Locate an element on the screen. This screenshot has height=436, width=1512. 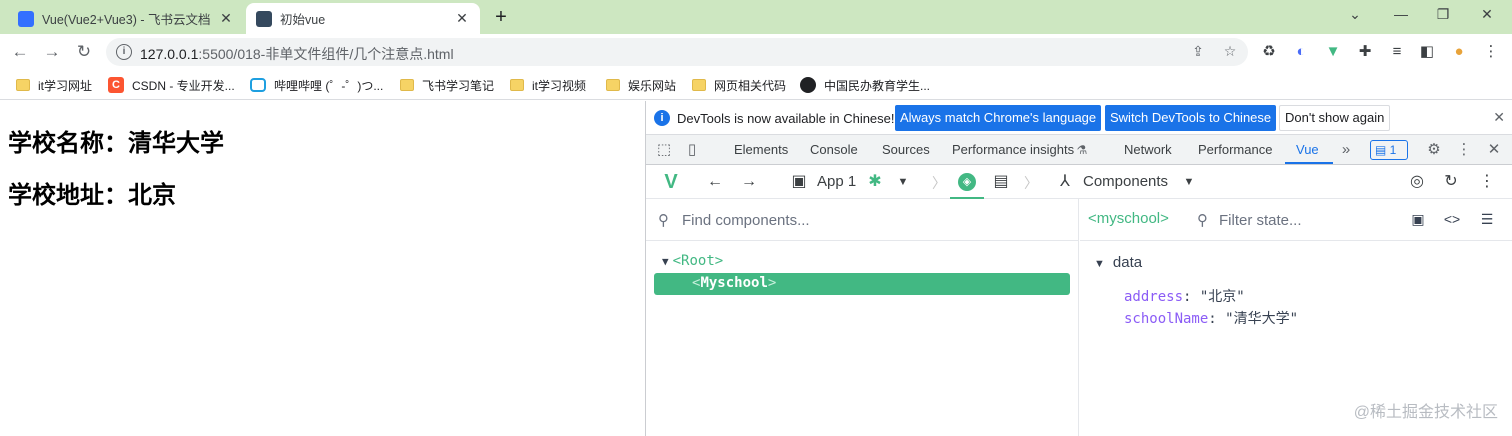
tab-network: Network is located at coordinates (1148, 149).